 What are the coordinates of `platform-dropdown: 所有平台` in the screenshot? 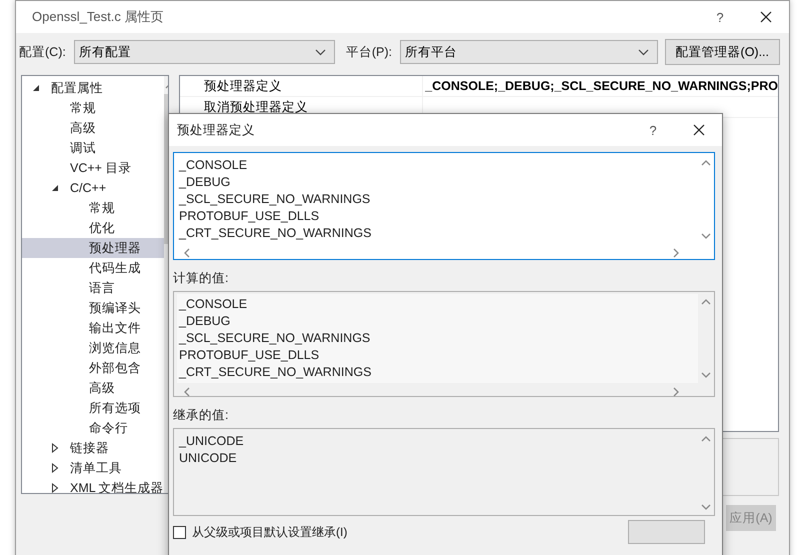 It's located at (529, 52).